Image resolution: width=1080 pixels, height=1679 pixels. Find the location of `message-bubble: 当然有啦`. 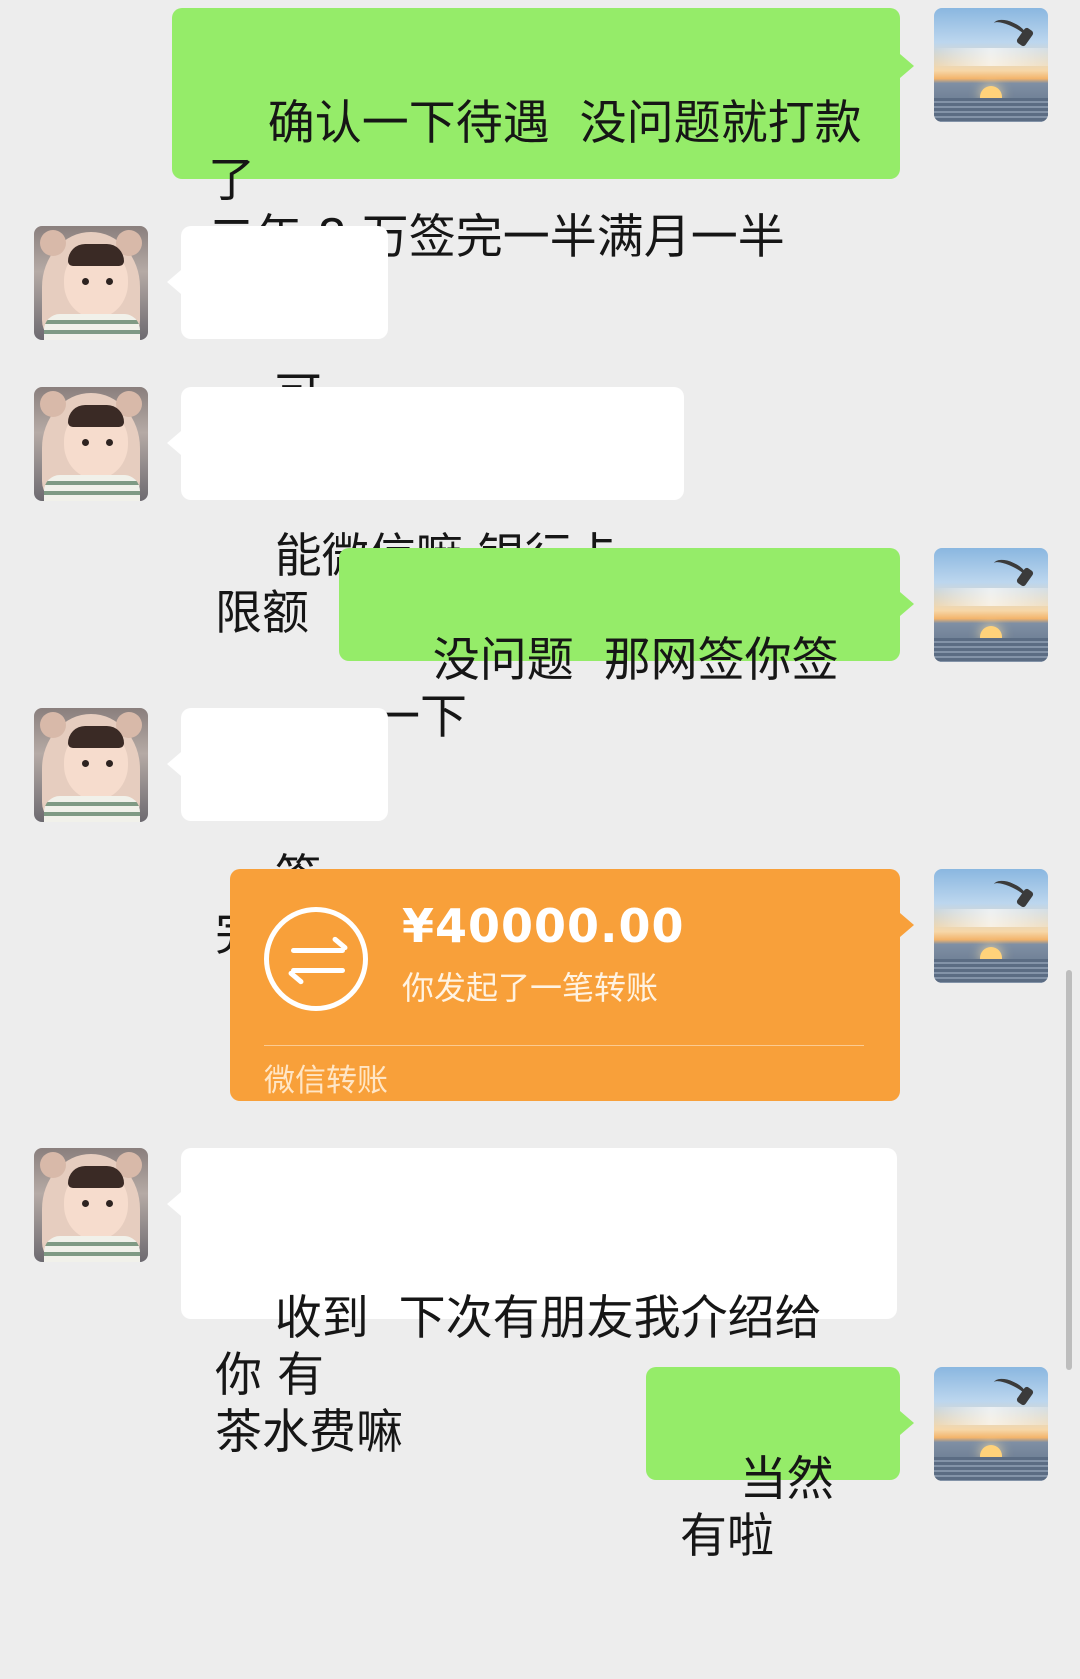

message-bubble: 当然有啦 is located at coordinates (780, 1465).